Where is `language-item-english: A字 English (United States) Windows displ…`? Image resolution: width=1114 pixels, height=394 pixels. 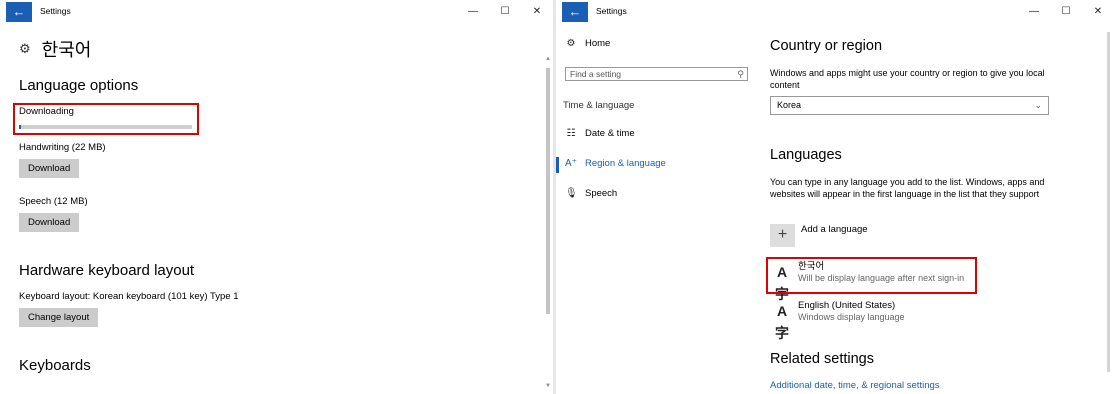
language-item-english: A字 English (United States) Windows displ… is located at coordinates (837, 320).